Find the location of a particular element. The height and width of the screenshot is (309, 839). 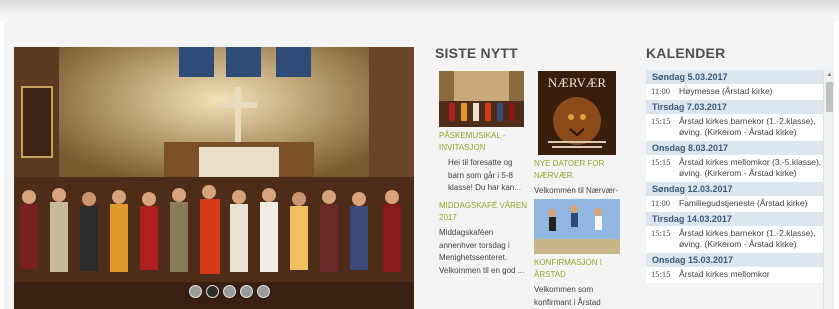

scroll-up-arrow-icon: ▲ is located at coordinates (829, 75).